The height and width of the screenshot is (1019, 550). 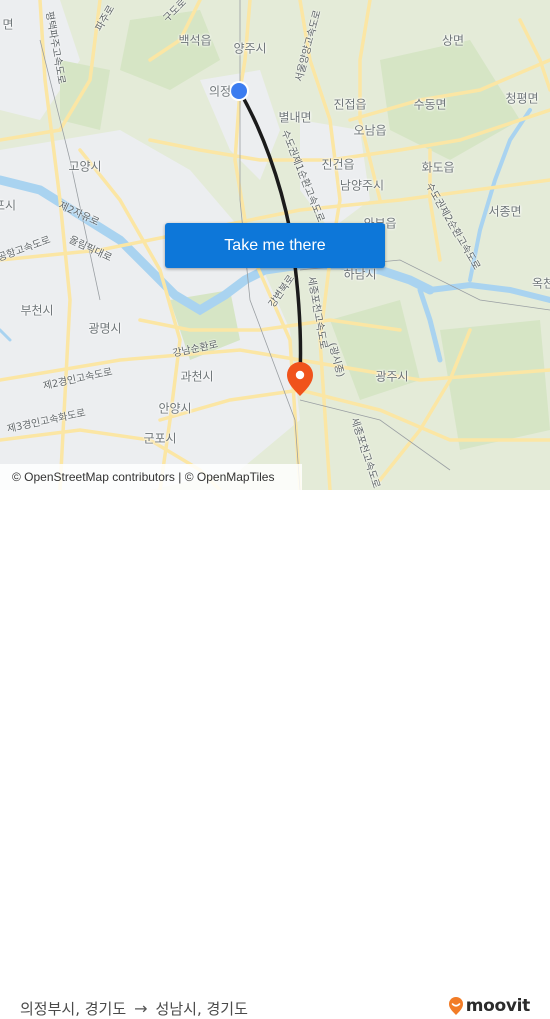 What do you see at coordinates (220, 91) in the screenshot?
I see `place-label: 의정` at bounding box center [220, 91].